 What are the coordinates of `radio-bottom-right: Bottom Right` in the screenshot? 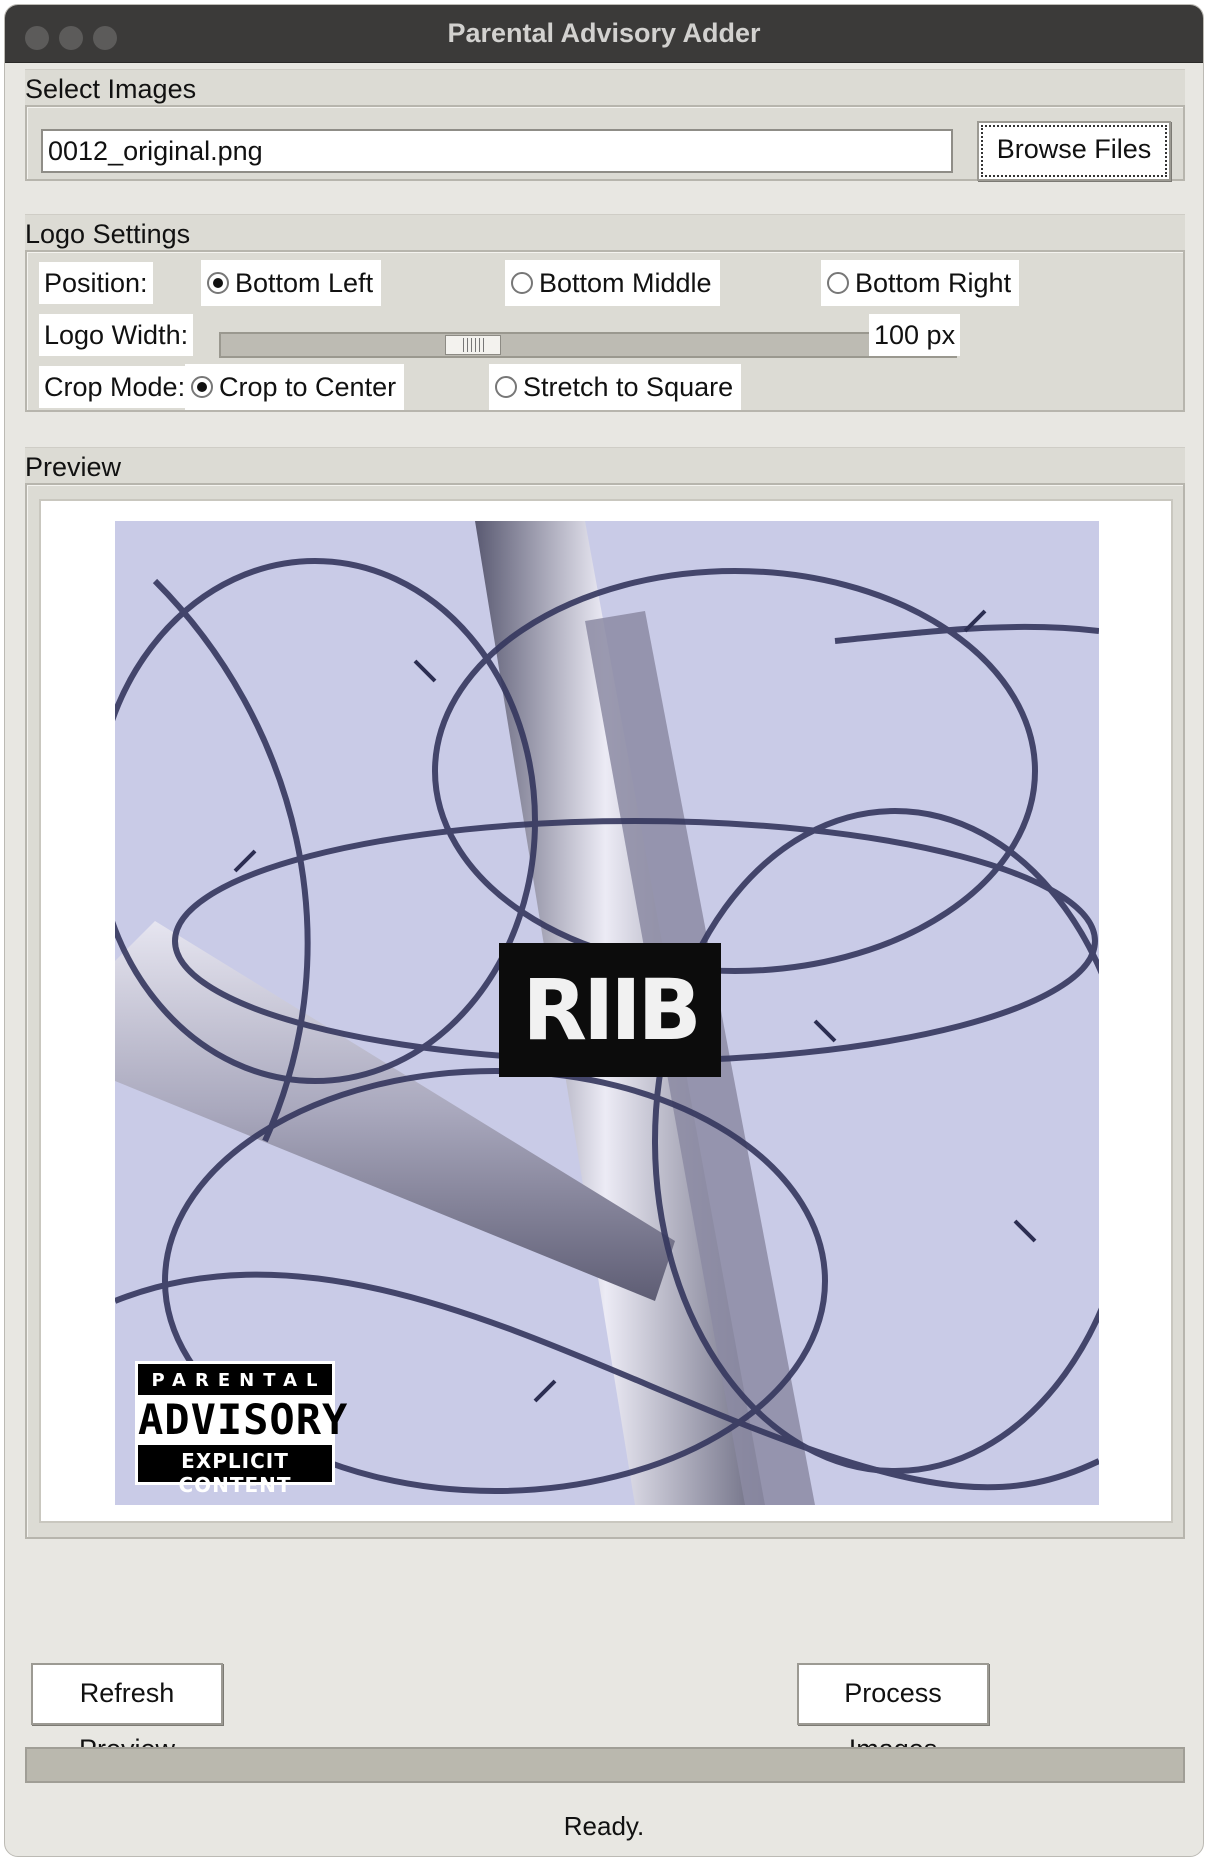 It's located at (920, 283).